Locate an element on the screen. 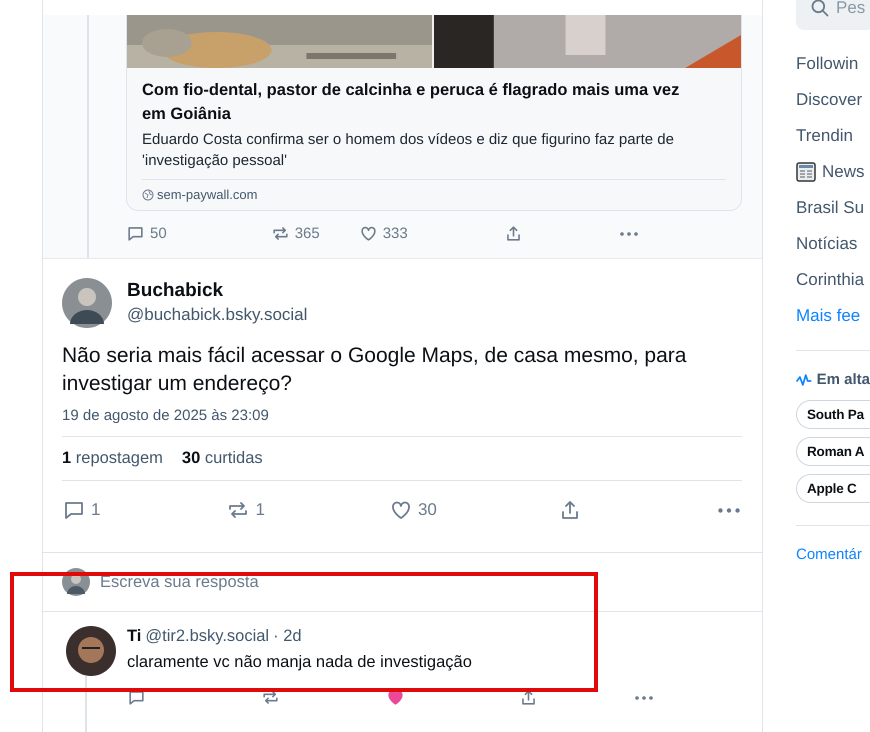 This screenshot has width=870, height=732. link-description: Eduardo Costa confirma ser o homem dos vídeos e diz que figurino faz parte de 'investigação pessoal' is located at coordinates (408, 150).